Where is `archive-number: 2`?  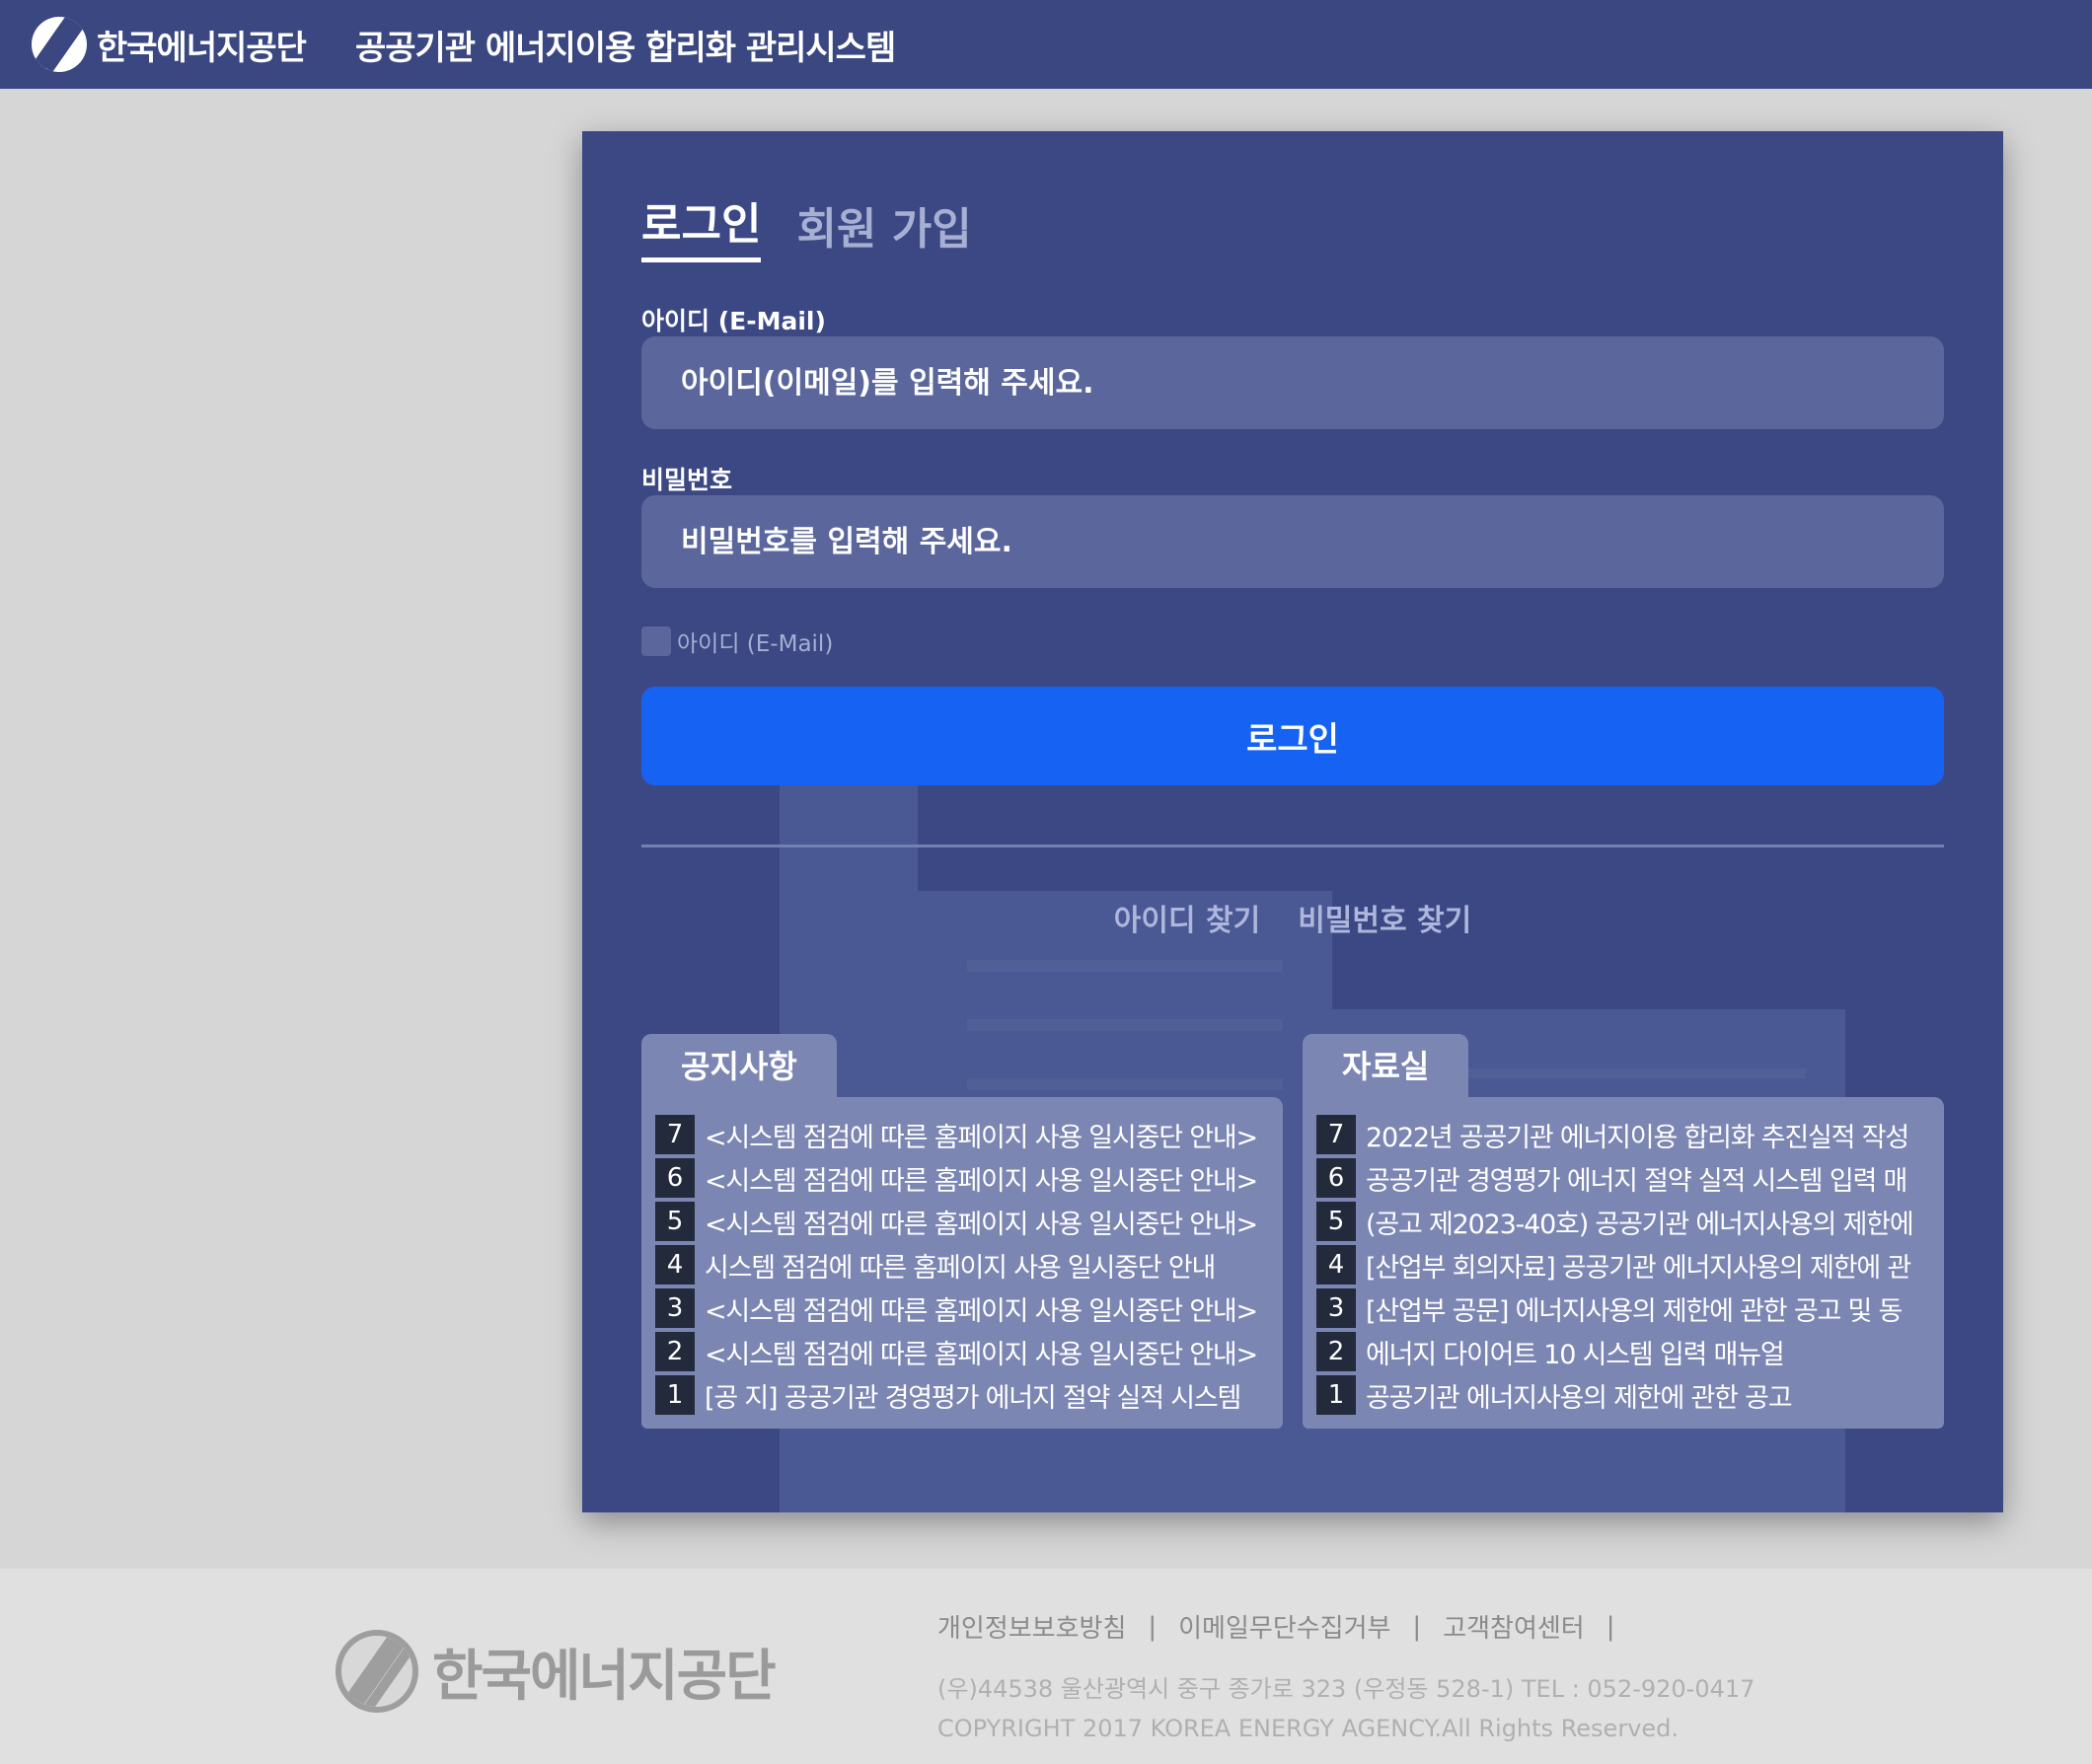 archive-number: 2 is located at coordinates (1336, 1351).